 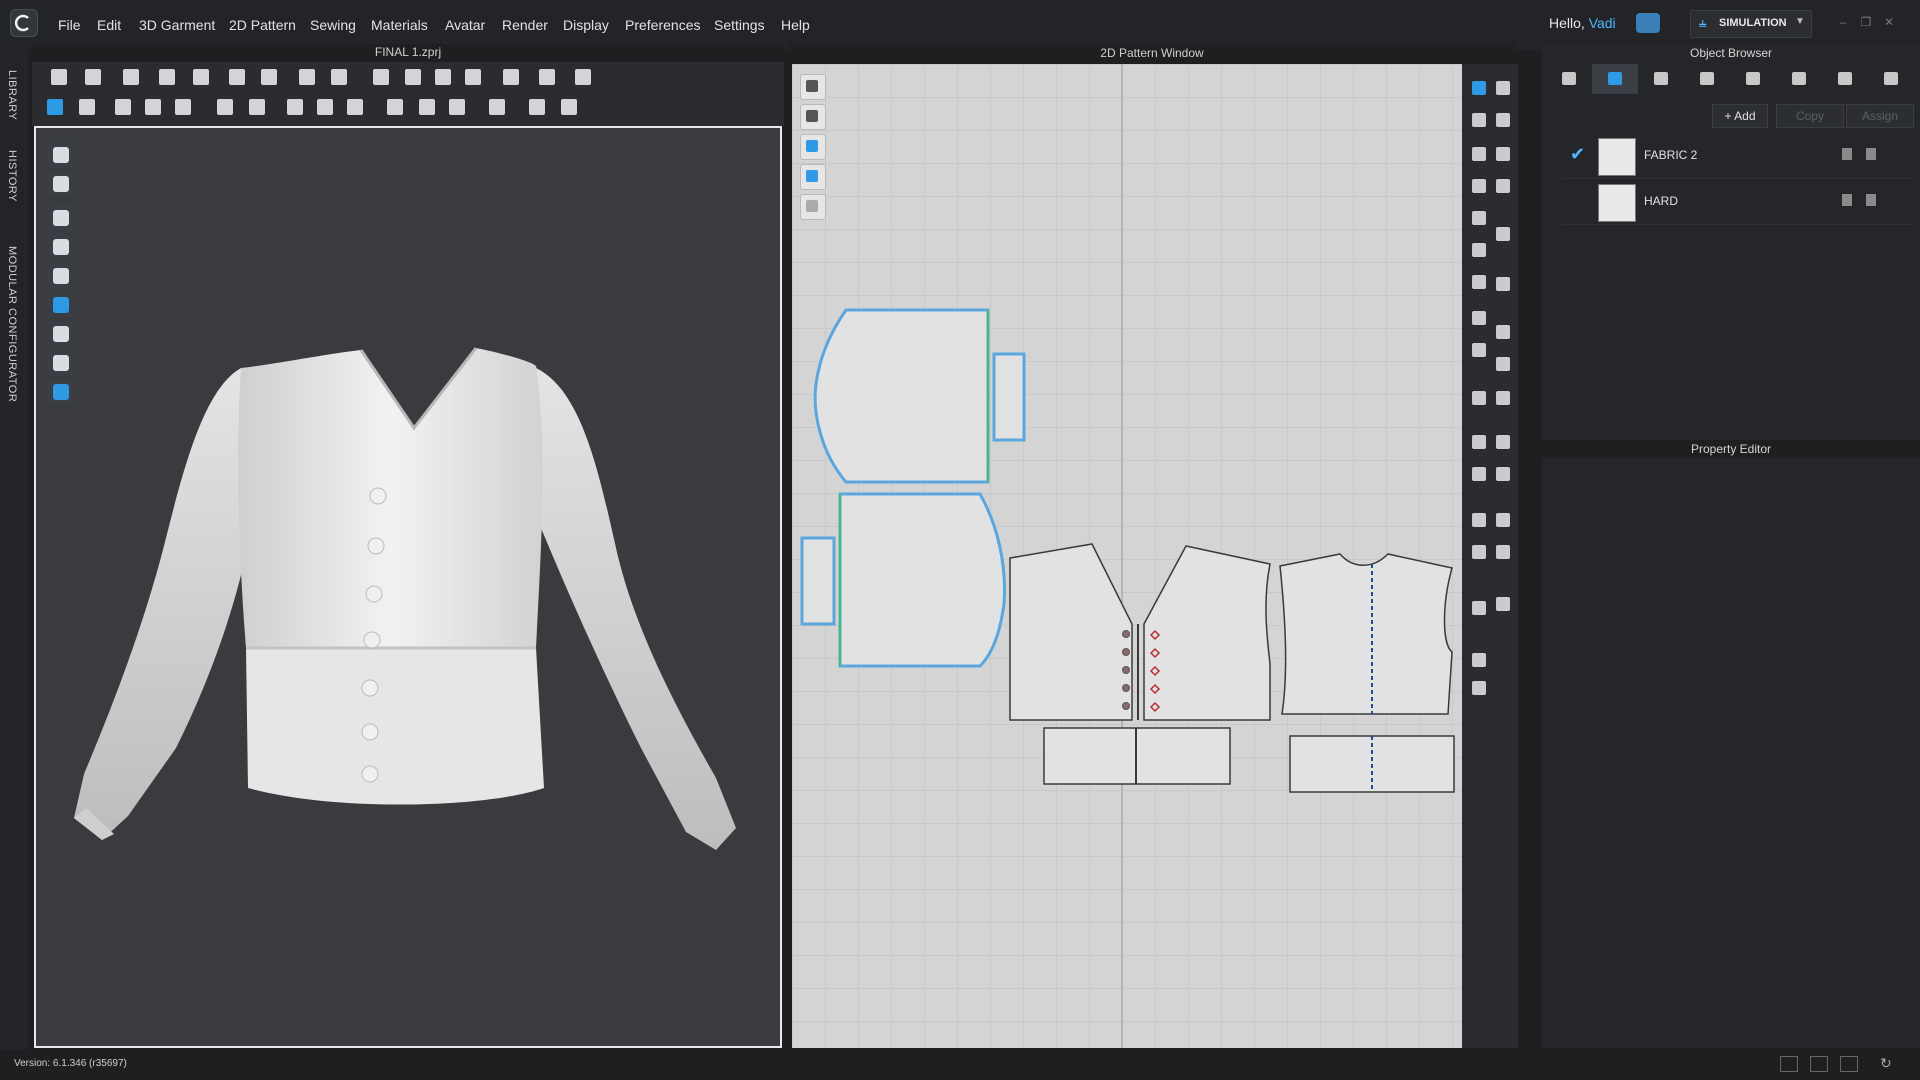 I want to click on tool-tack-4-icon, so click(x=269, y=77).